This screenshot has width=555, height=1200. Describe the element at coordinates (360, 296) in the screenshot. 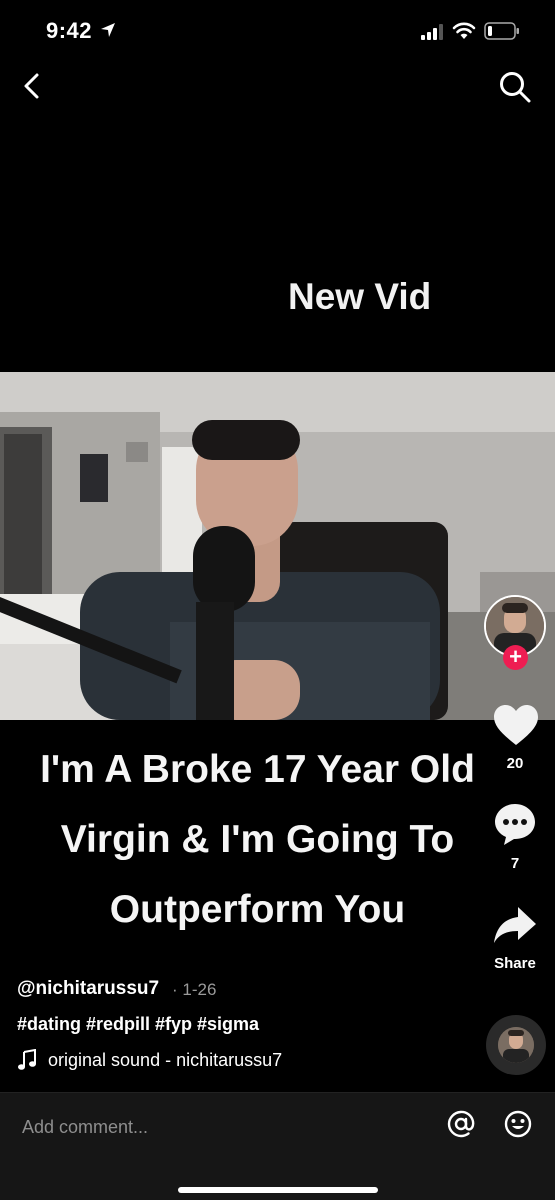

I see `video-top-caption: New Vid` at that location.